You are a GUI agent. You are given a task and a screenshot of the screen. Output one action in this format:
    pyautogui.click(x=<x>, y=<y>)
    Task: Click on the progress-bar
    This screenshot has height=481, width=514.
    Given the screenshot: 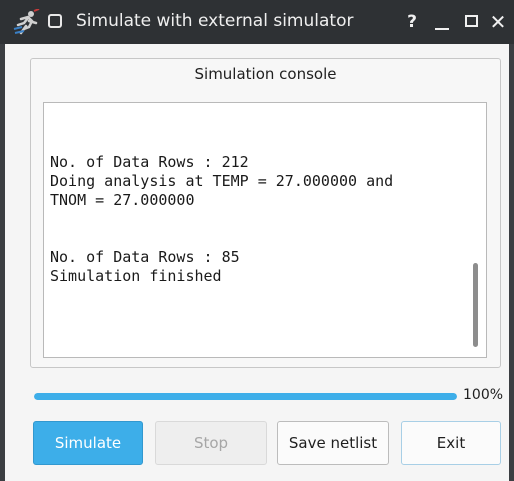 What is the action you would take?
    pyautogui.click(x=245, y=396)
    